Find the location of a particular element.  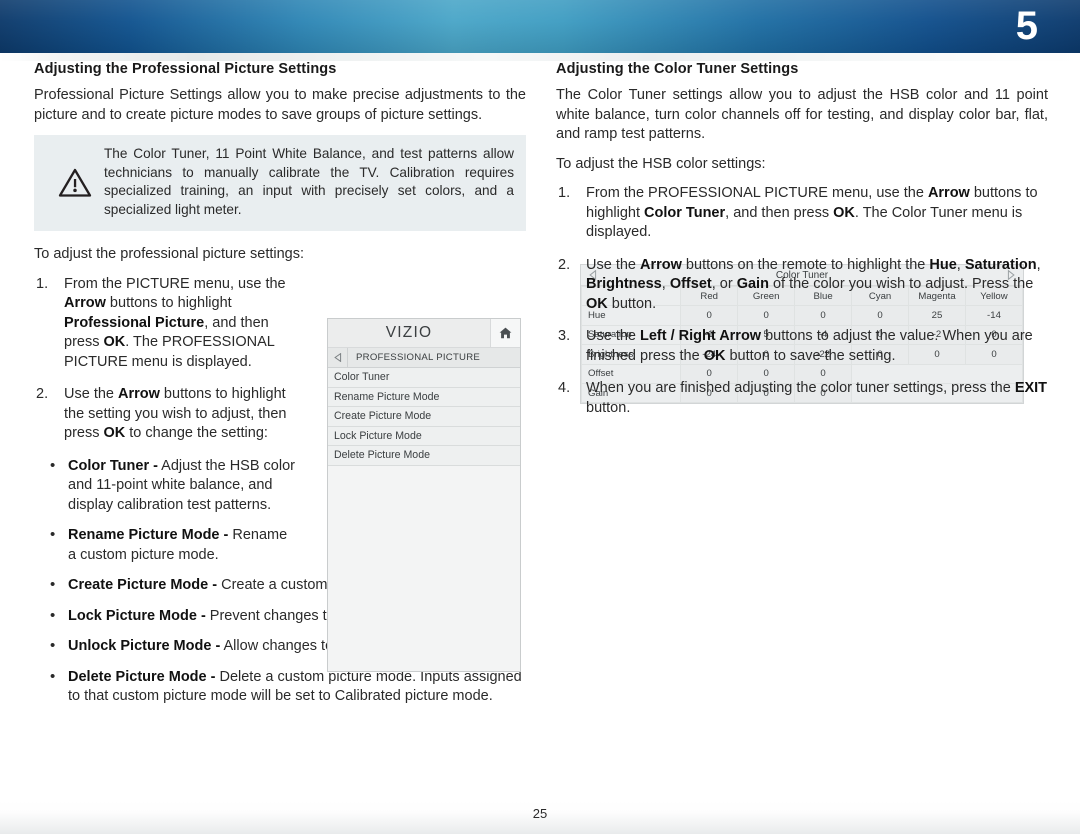

right-step-number: 4. is located at coordinates (564, 388).